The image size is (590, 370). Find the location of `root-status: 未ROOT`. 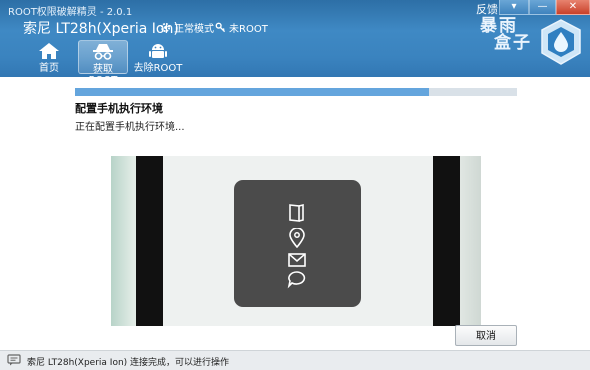

root-status: 未ROOT is located at coordinates (241, 27).